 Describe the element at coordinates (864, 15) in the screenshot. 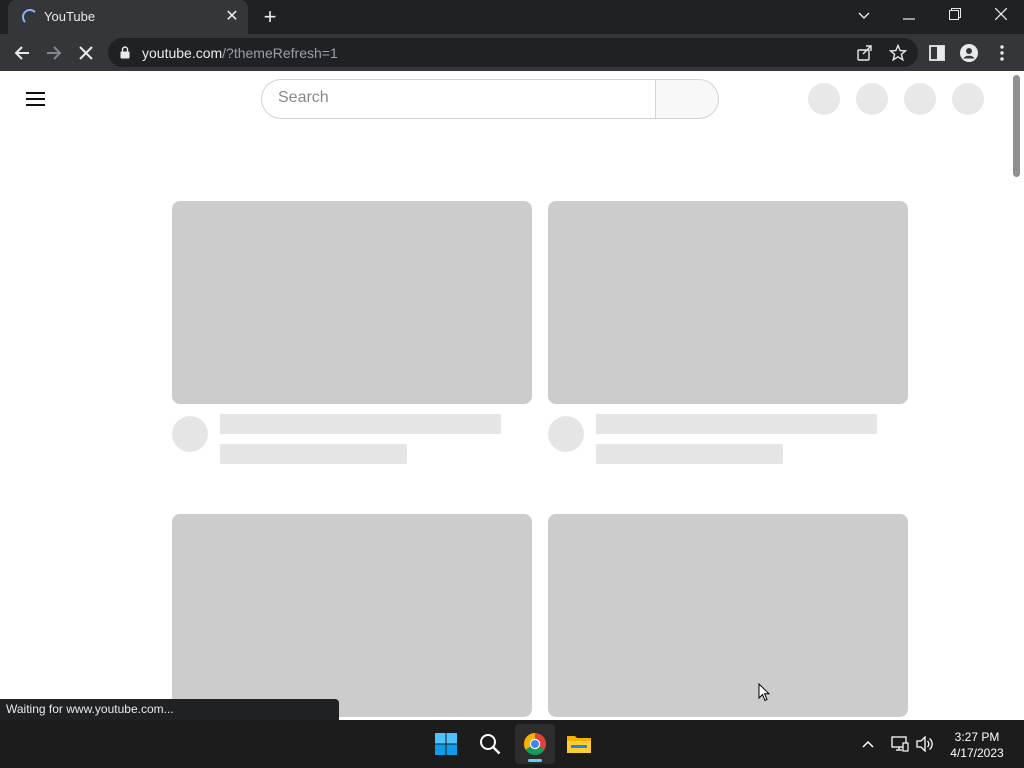

I see `tab-search-chevron-icon` at that location.